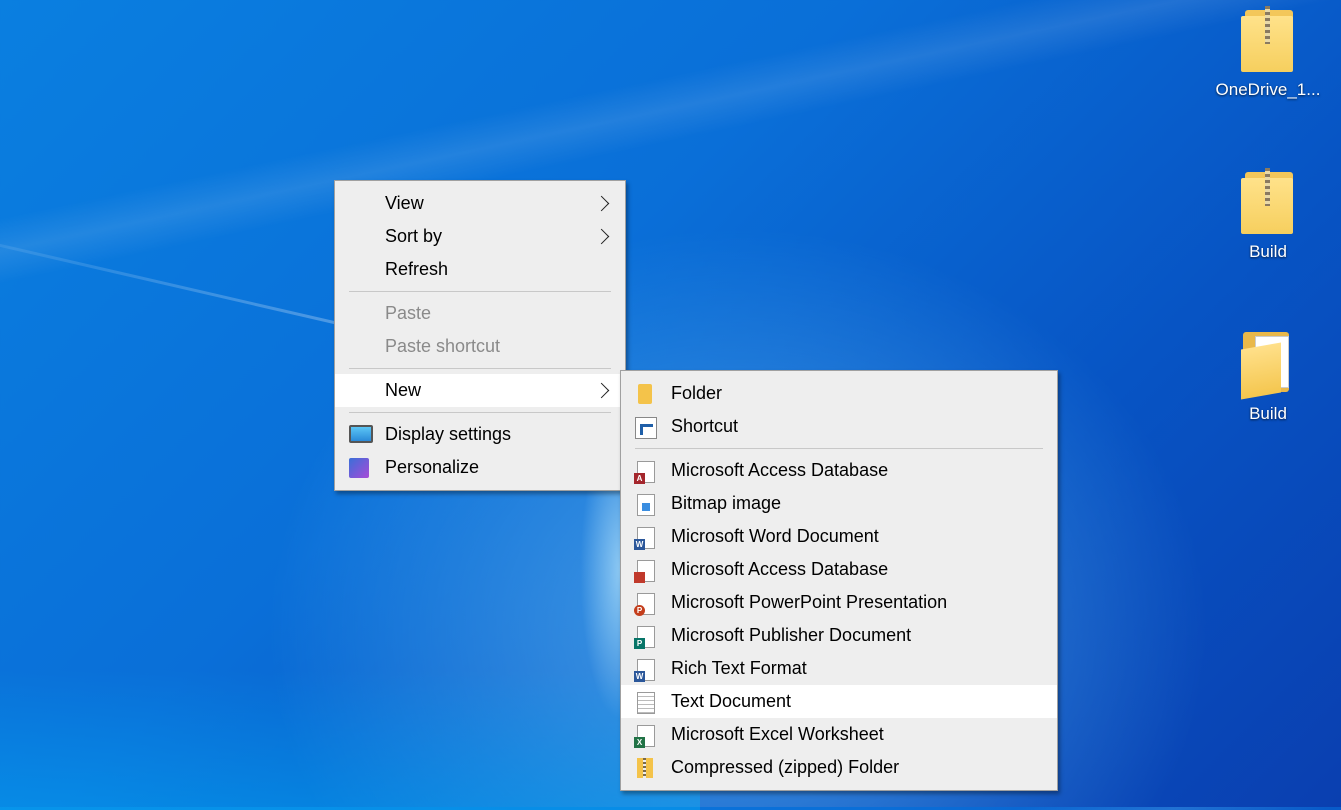 This screenshot has height=810, width=1341. What do you see at coordinates (731, 701) in the screenshot?
I see `menu-item-label: Text Document` at bounding box center [731, 701].